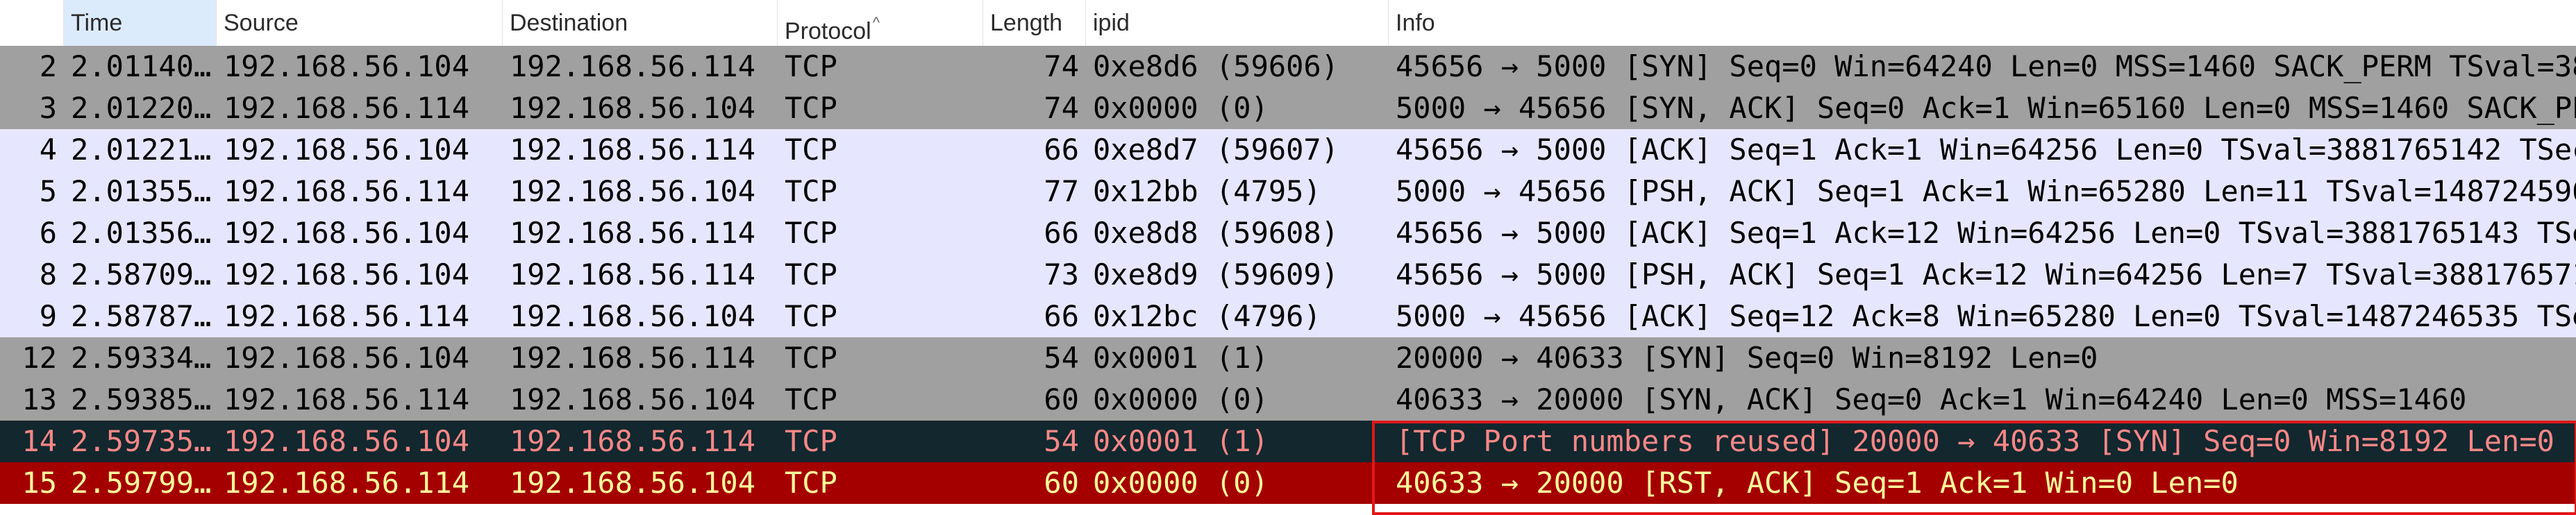  I want to click on packet-length-cell: 77, so click(1061, 191).